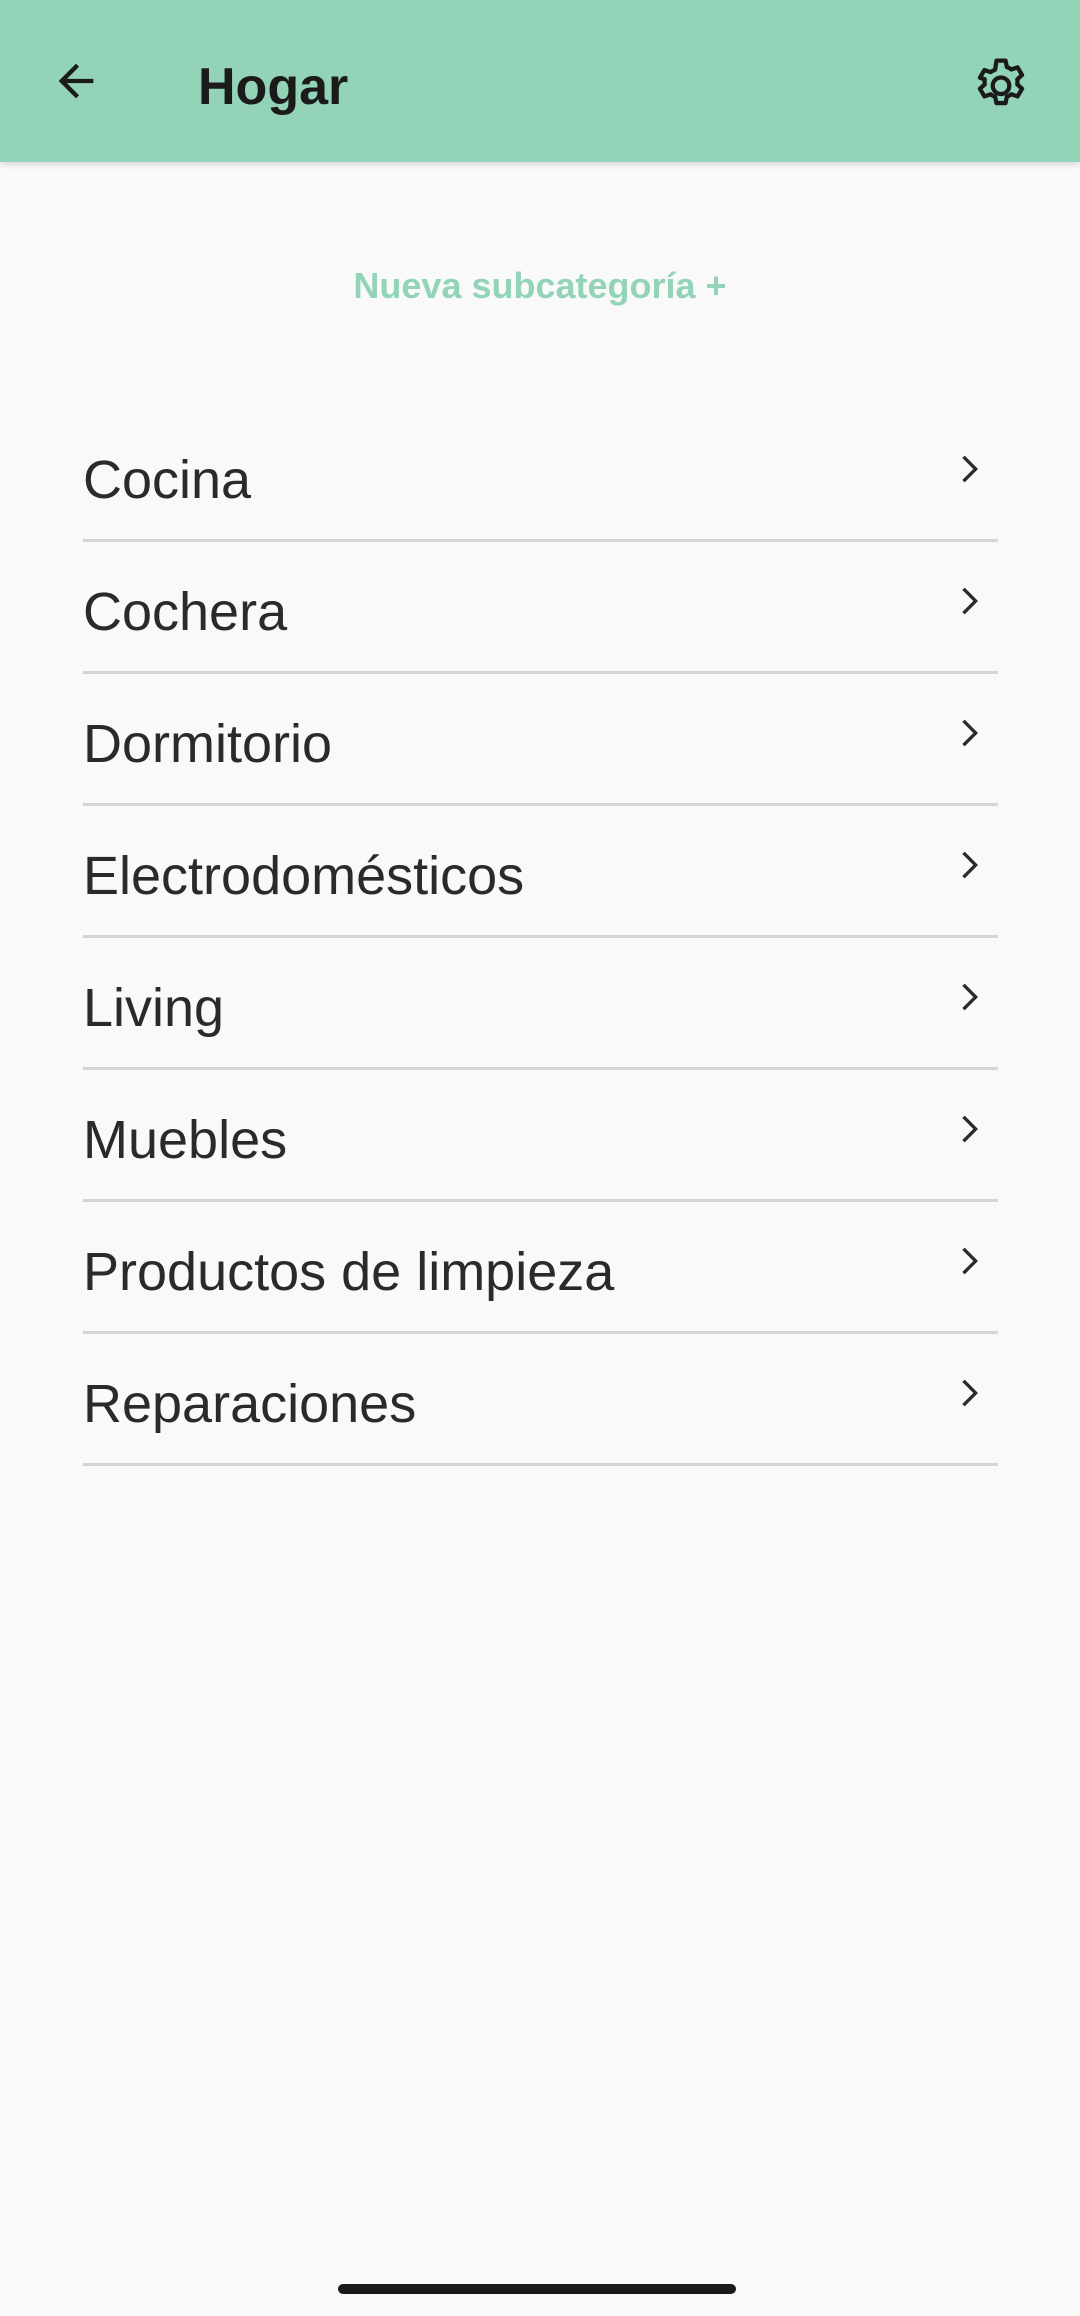 This screenshot has height=2316, width=1080. Describe the element at coordinates (540, 1004) in the screenshot. I see `list-item: Living` at that location.